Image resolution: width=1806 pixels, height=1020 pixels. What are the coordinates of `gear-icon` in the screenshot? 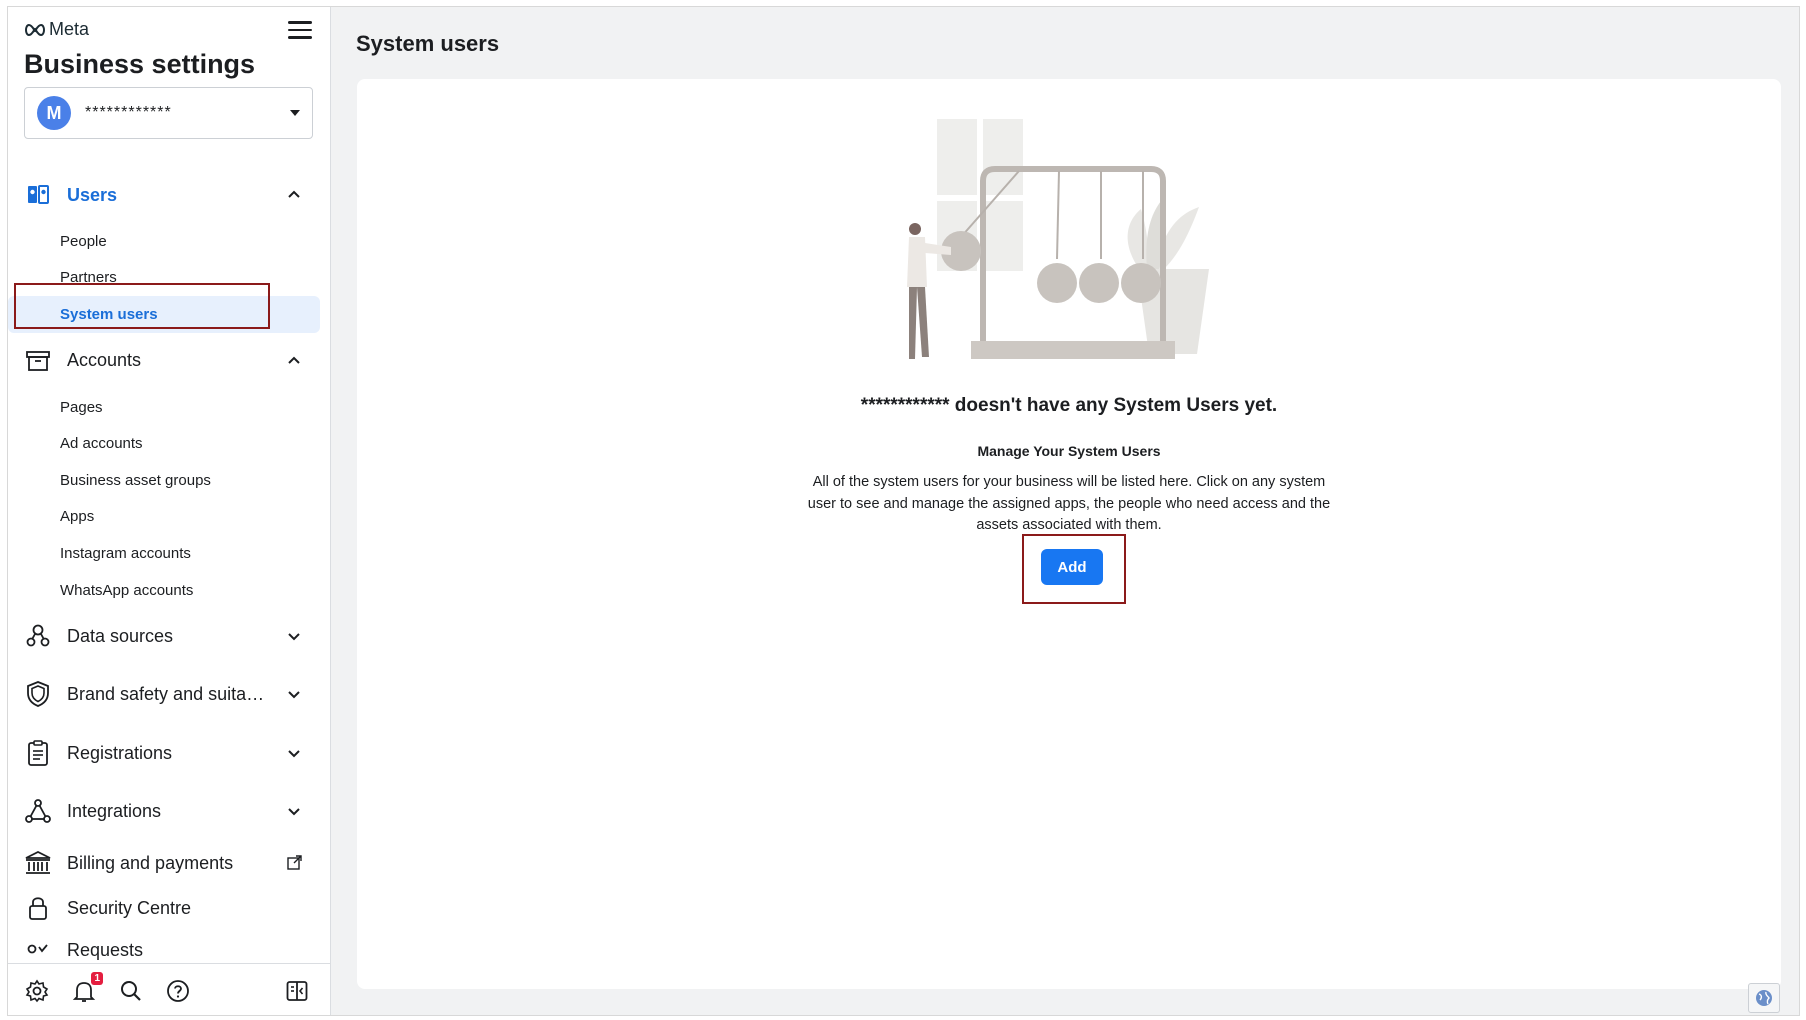 It's located at (37, 991).